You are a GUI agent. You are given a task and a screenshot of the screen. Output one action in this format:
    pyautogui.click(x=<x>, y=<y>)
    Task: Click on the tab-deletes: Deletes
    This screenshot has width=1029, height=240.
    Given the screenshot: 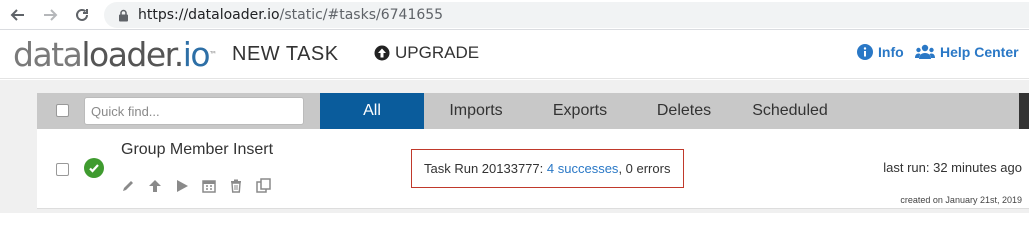 What is the action you would take?
    pyautogui.click(x=684, y=111)
    